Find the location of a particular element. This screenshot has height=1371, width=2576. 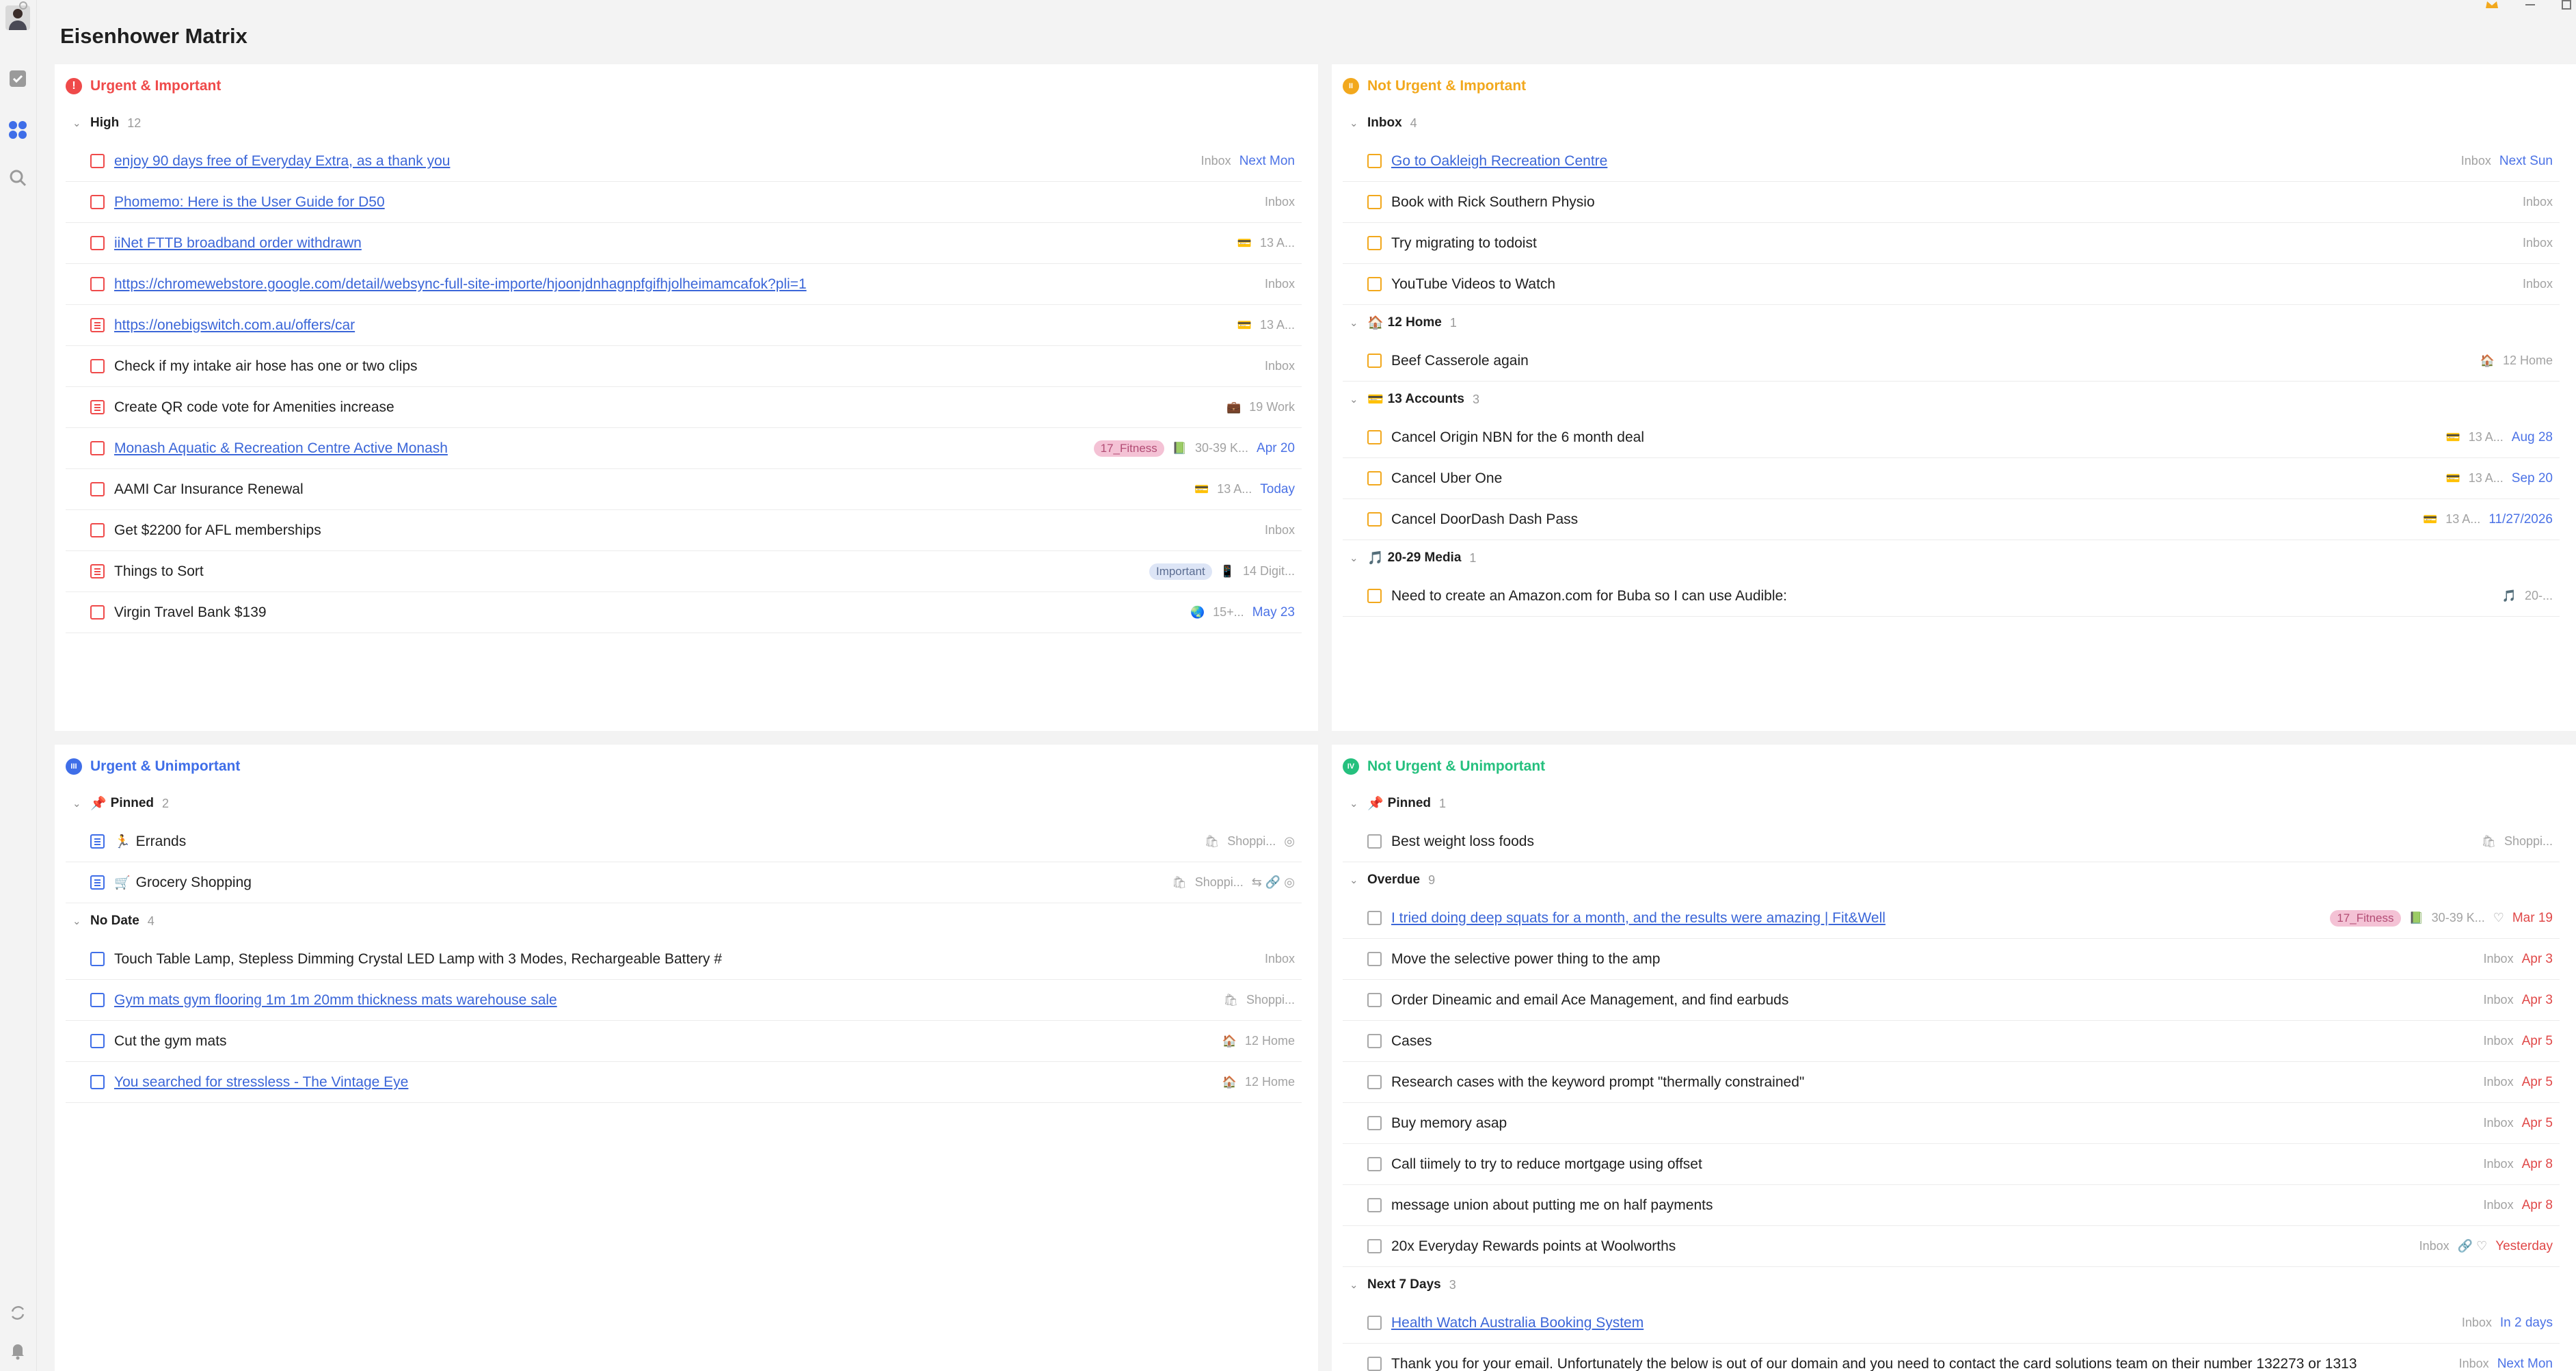

minimize-icon is located at coordinates (2530, 7).